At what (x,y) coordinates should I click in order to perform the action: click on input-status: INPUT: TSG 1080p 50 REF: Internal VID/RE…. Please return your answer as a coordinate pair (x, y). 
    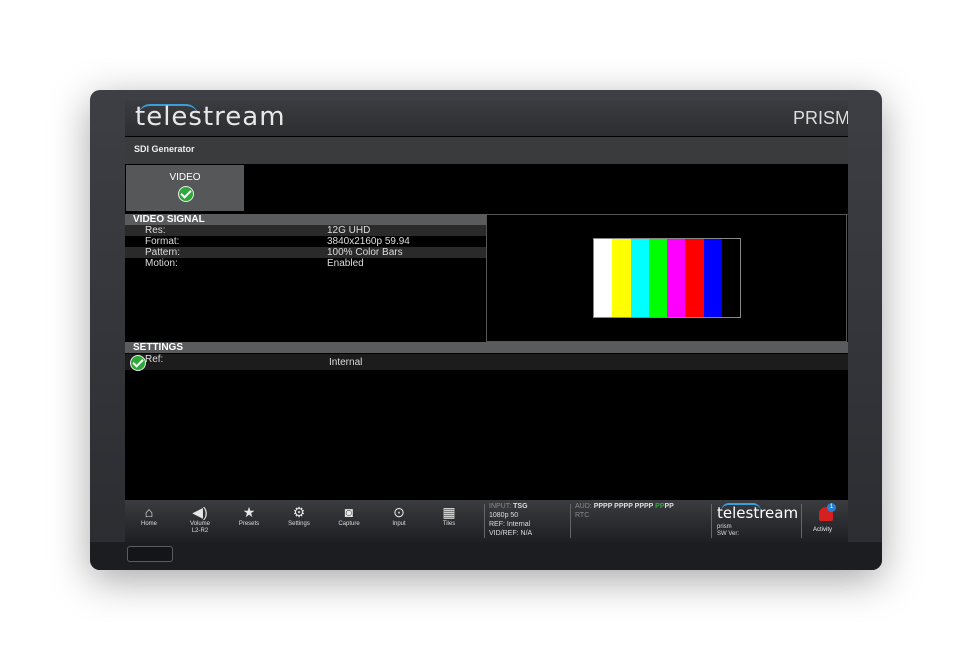
    Looking at the image, I should click on (510, 520).